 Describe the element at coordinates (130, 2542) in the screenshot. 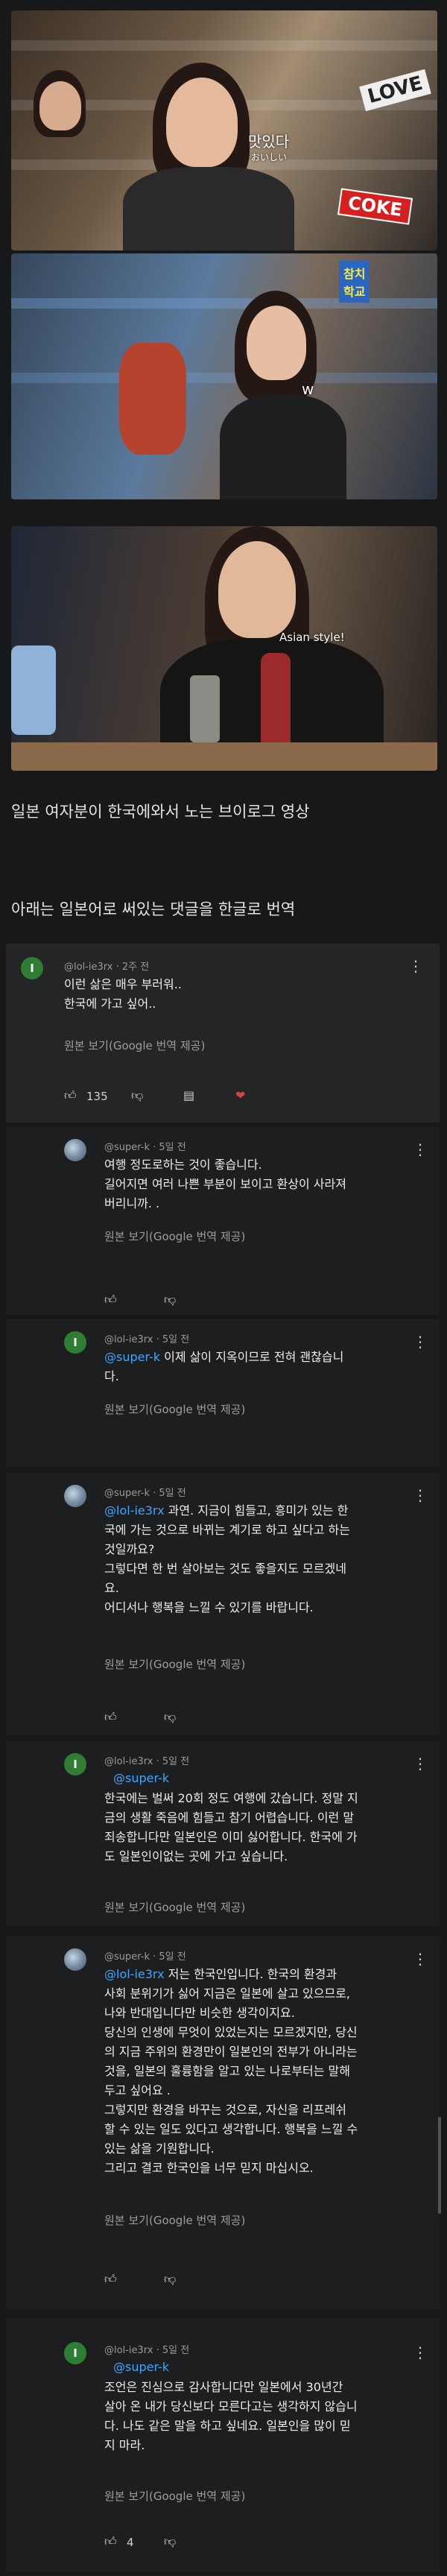

I see `like-count: 4` at that location.